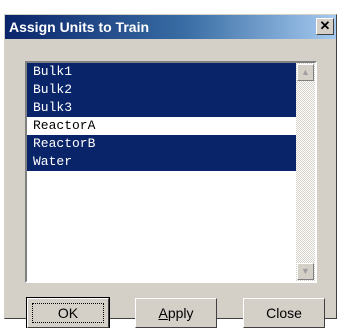 This screenshot has width=340, height=328. I want to click on dialog-title: Assign Units to Train, so click(79, 27).